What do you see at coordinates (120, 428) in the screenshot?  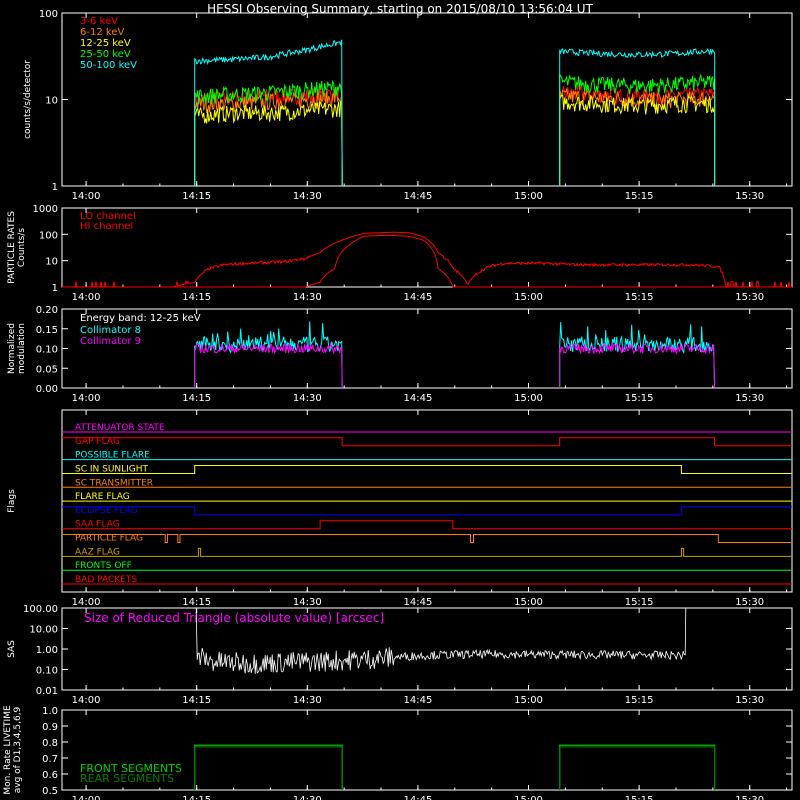 I see `flag-label: ATTENUATOR STATE` at bounding box center [120, 428].